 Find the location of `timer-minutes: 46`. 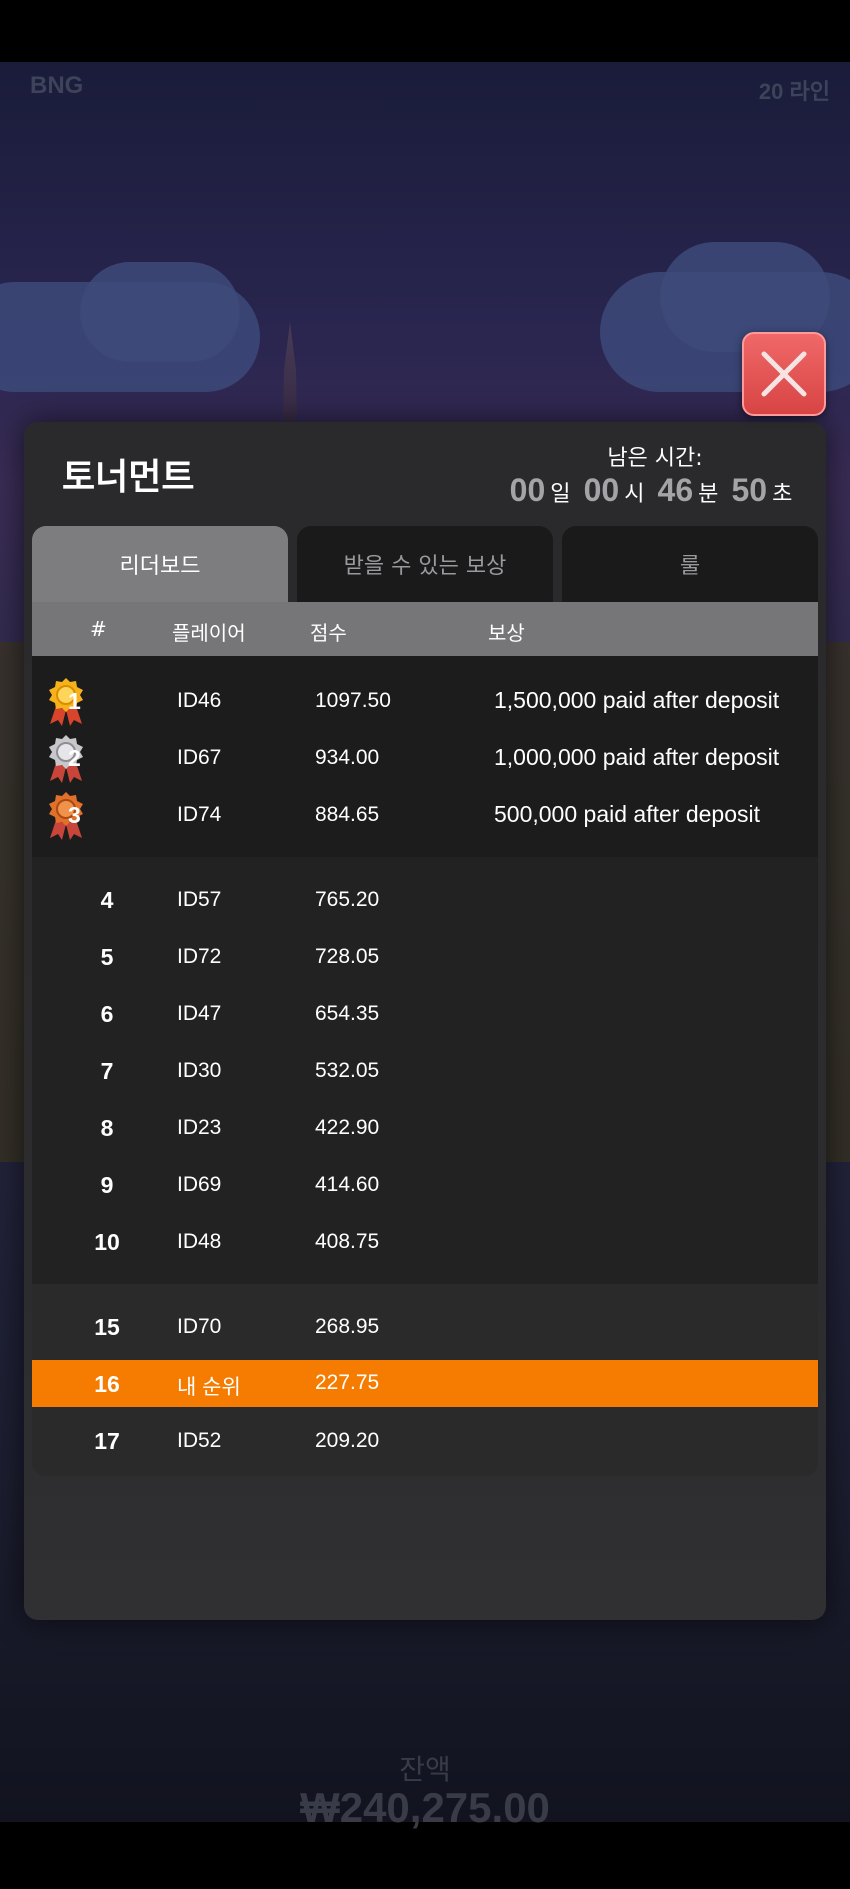

timer-minutes: 46 is located at coordinates (675, 490).